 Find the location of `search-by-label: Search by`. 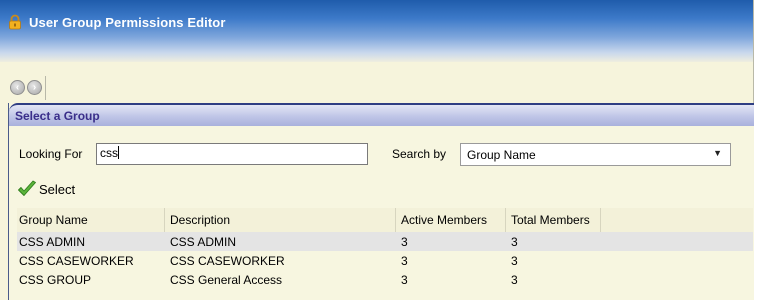

search-by-label: Search by is located at coordinates (419, 154).